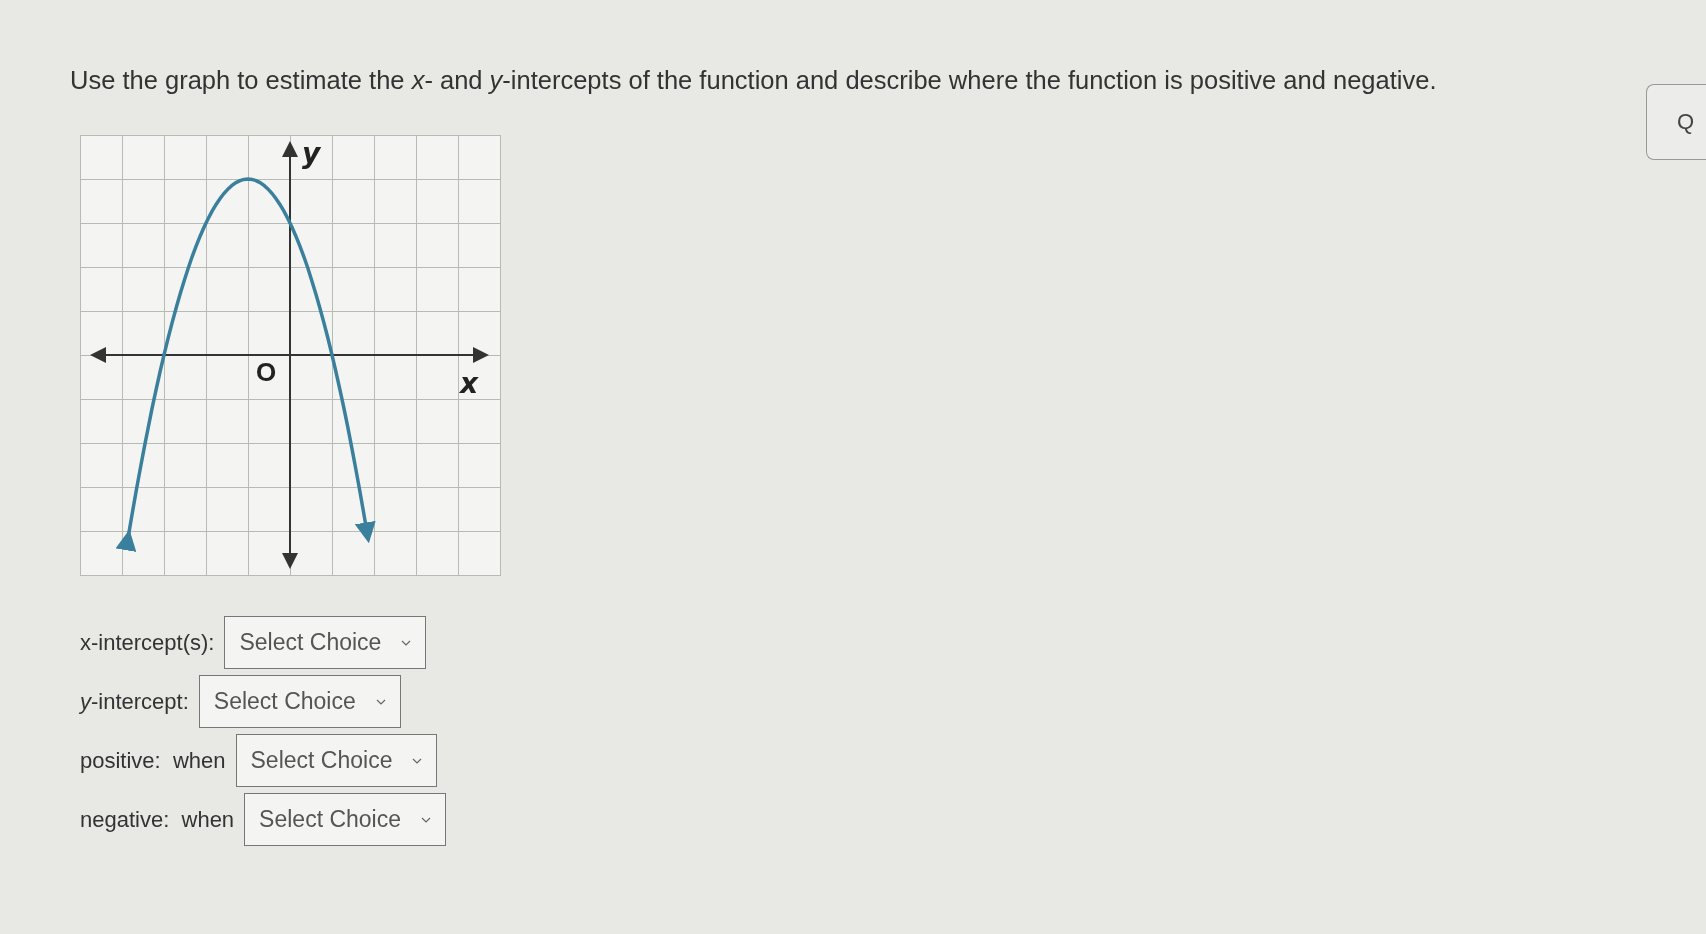 The width and height of the screenshot is (1706, 934). I want to click on answer-label: x-intercept(s):, so click(147, 642).